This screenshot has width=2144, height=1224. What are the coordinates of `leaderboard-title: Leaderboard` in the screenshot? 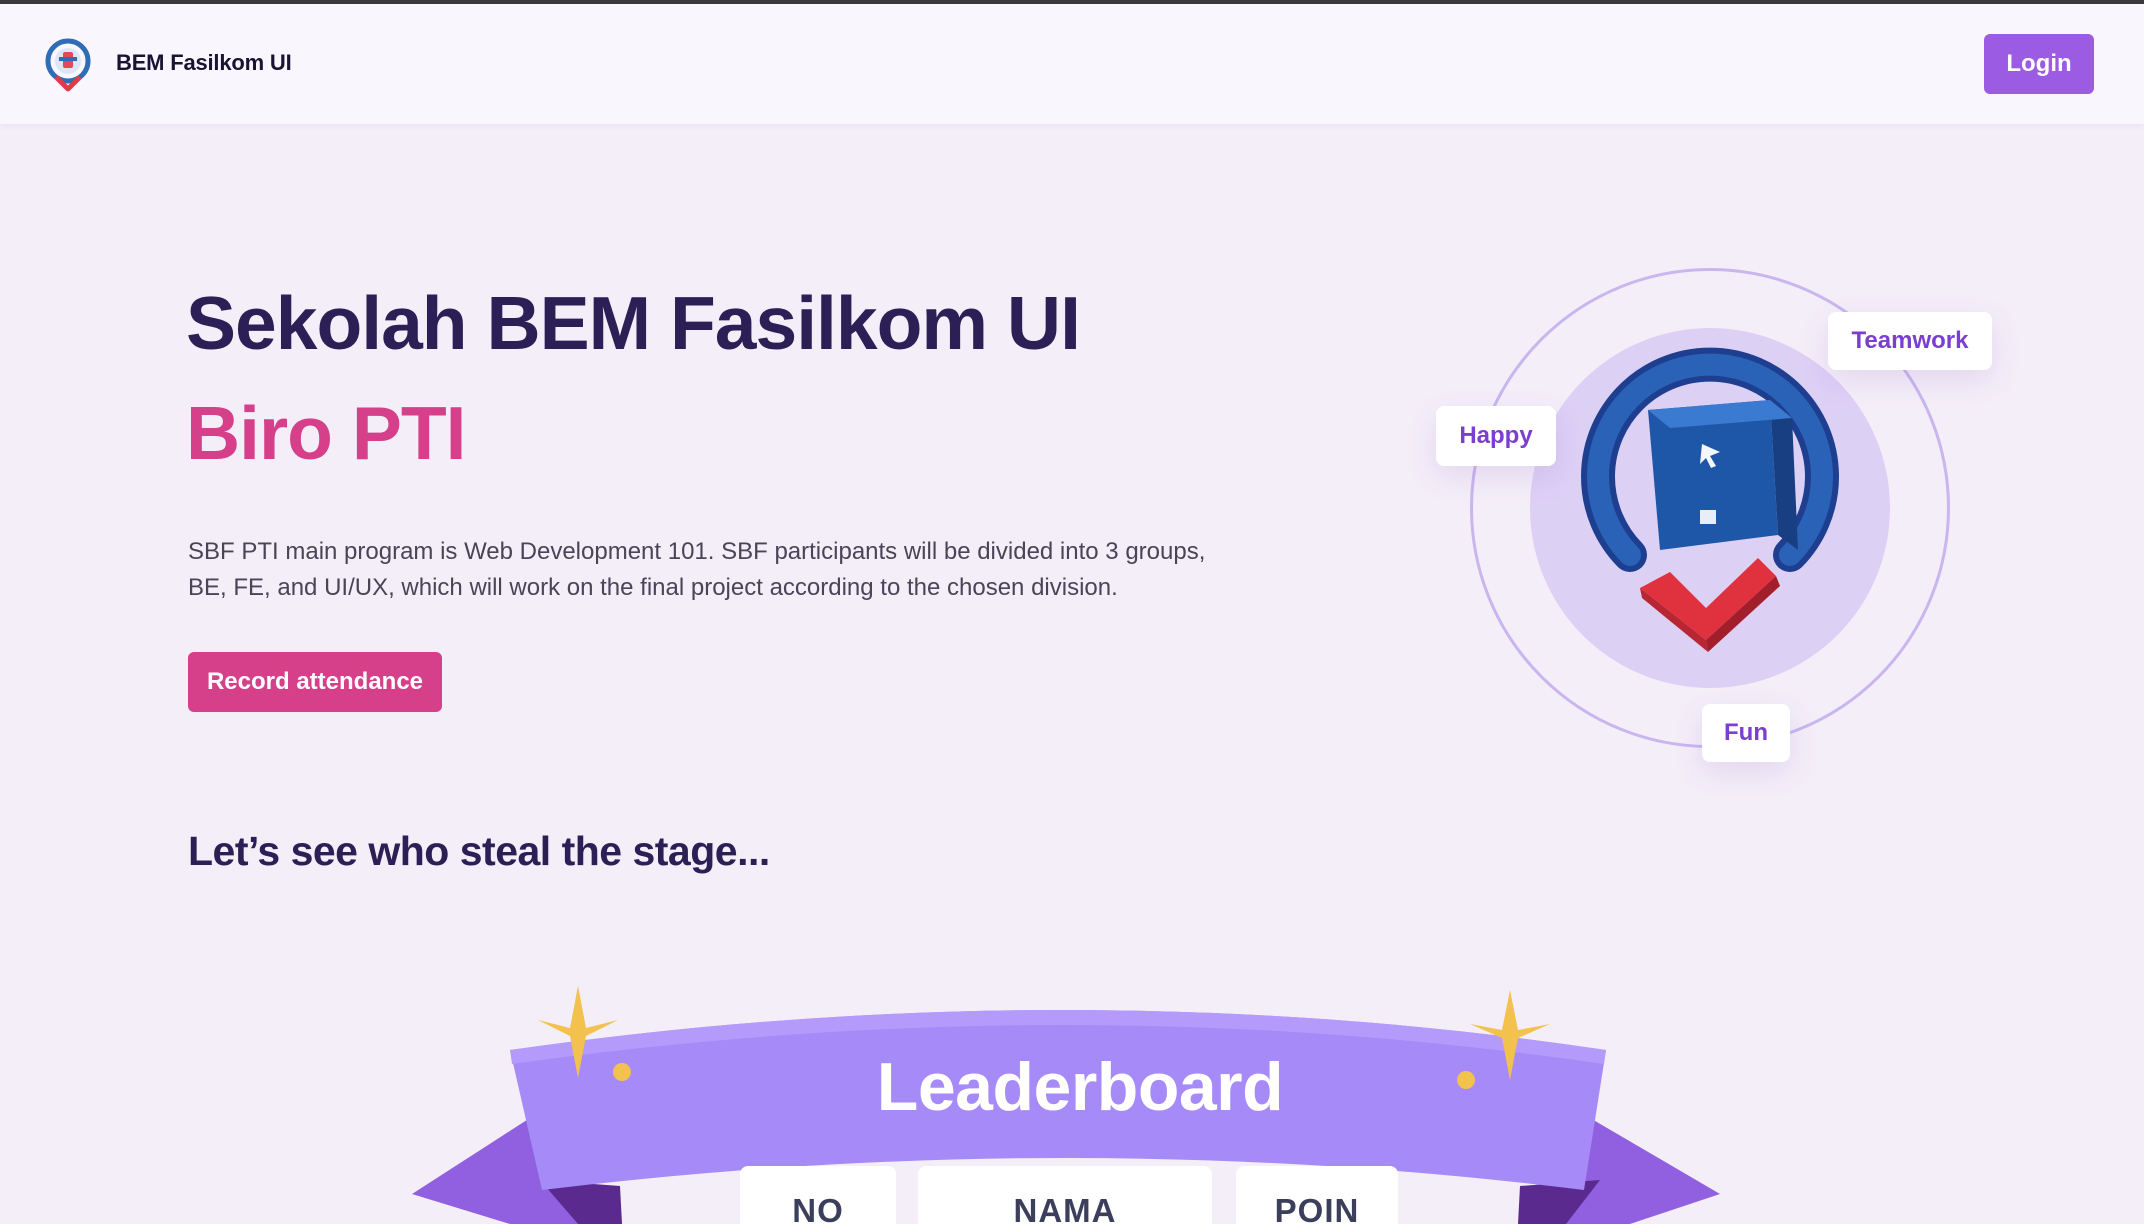 It's located at (1080, 1087).